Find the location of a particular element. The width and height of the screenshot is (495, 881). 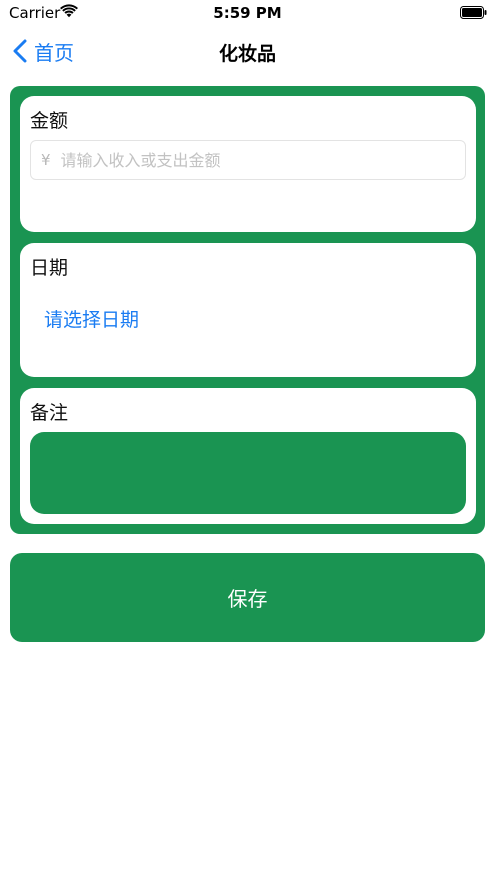

battery-icon is located at coordinates (473, 12).